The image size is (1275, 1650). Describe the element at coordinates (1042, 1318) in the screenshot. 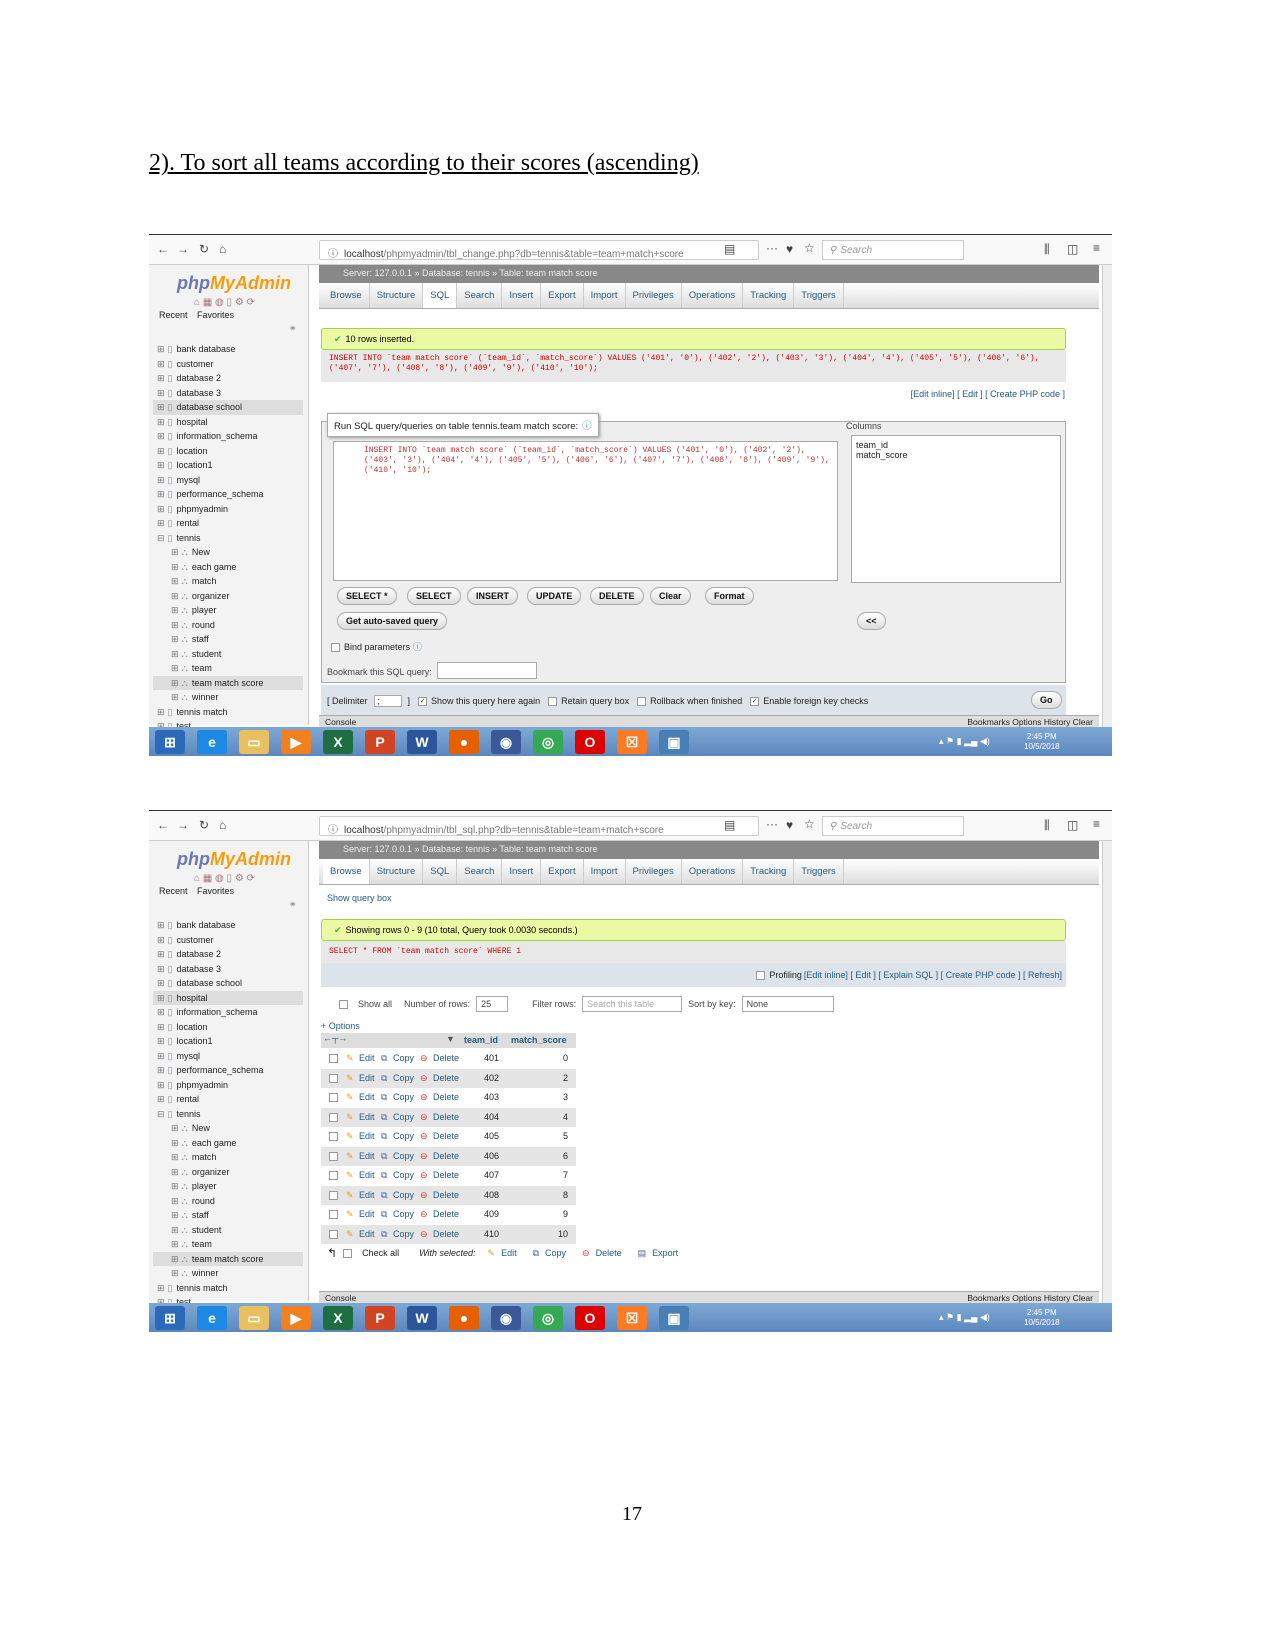

I see `clock: 2:45 PM 10/5/2018` at that location.